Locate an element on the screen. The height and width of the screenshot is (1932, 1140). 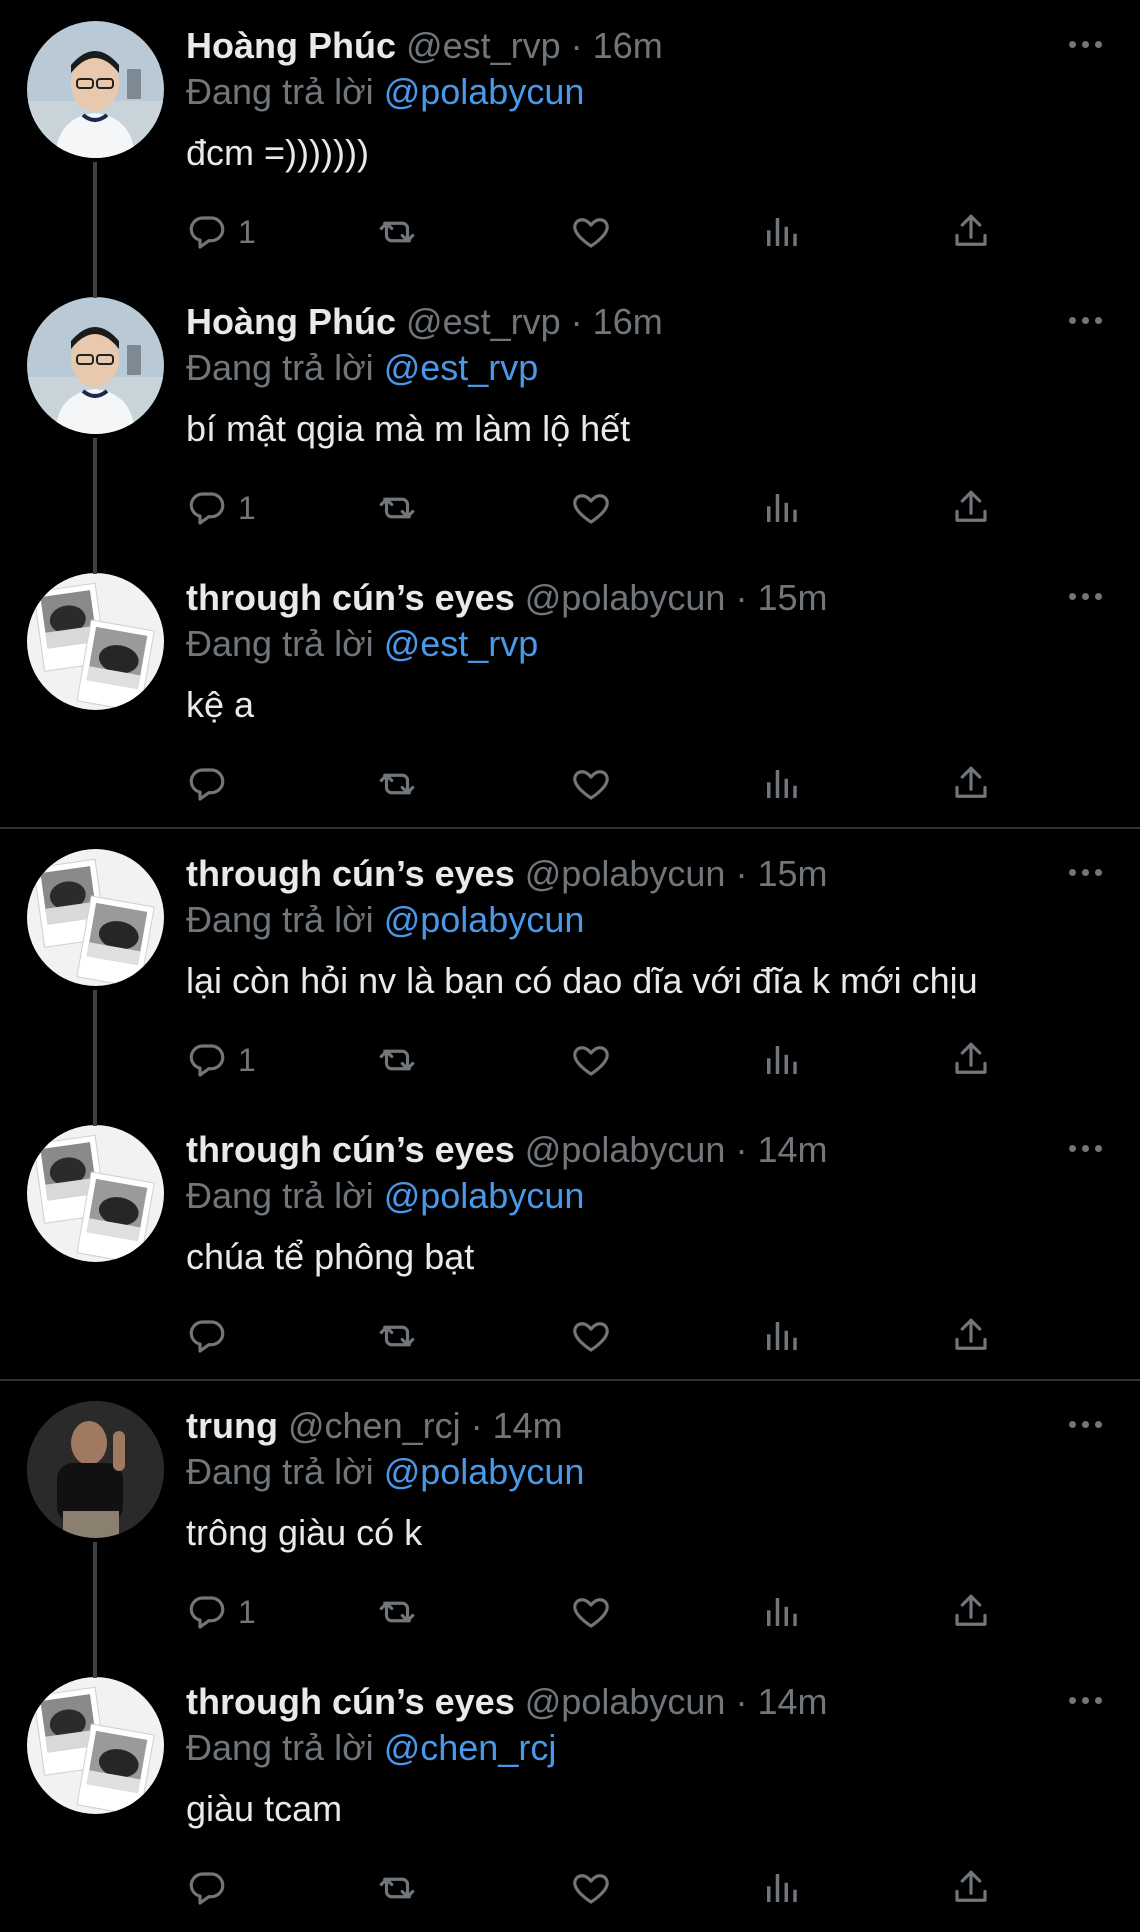
mention-link: @chen_rcj is located at coordinates (470, 1747).